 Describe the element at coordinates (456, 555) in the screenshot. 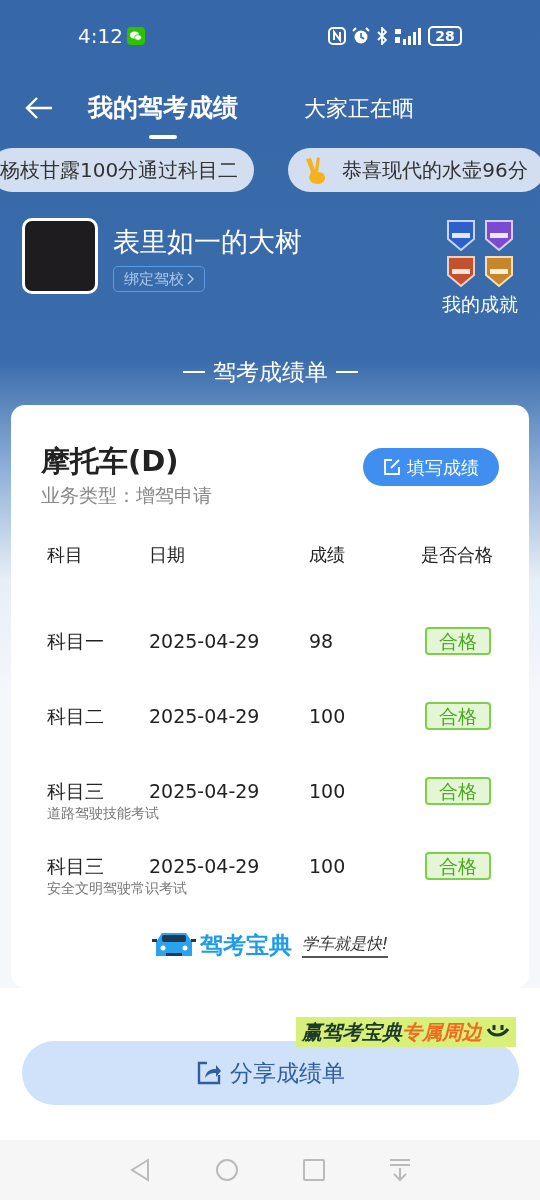

I see `column-header: 是否合格` at that location.